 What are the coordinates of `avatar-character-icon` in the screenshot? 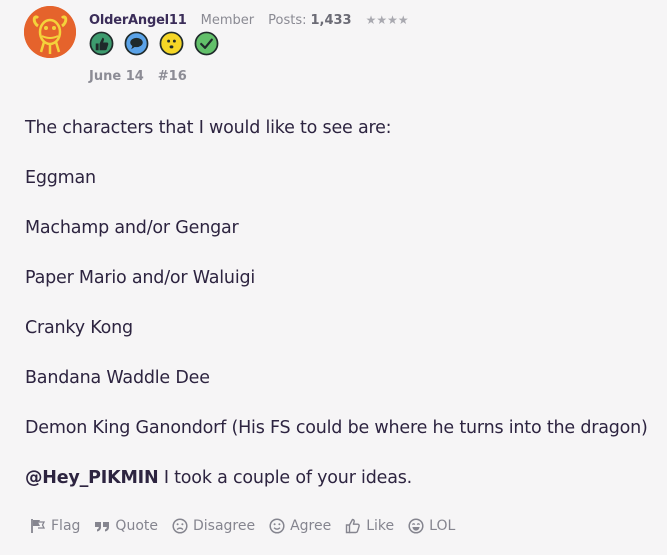 It's located at (50, 32).